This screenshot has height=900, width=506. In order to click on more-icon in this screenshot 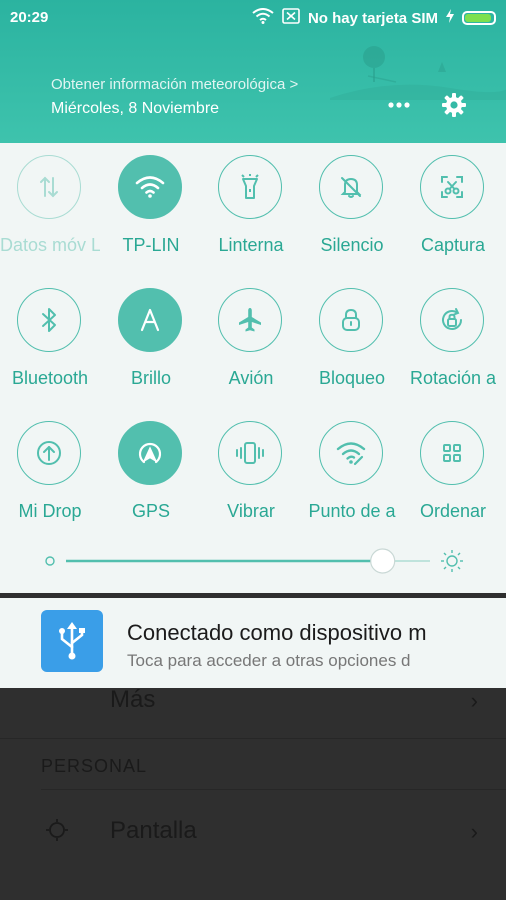, I will do `click(399, 105)`.